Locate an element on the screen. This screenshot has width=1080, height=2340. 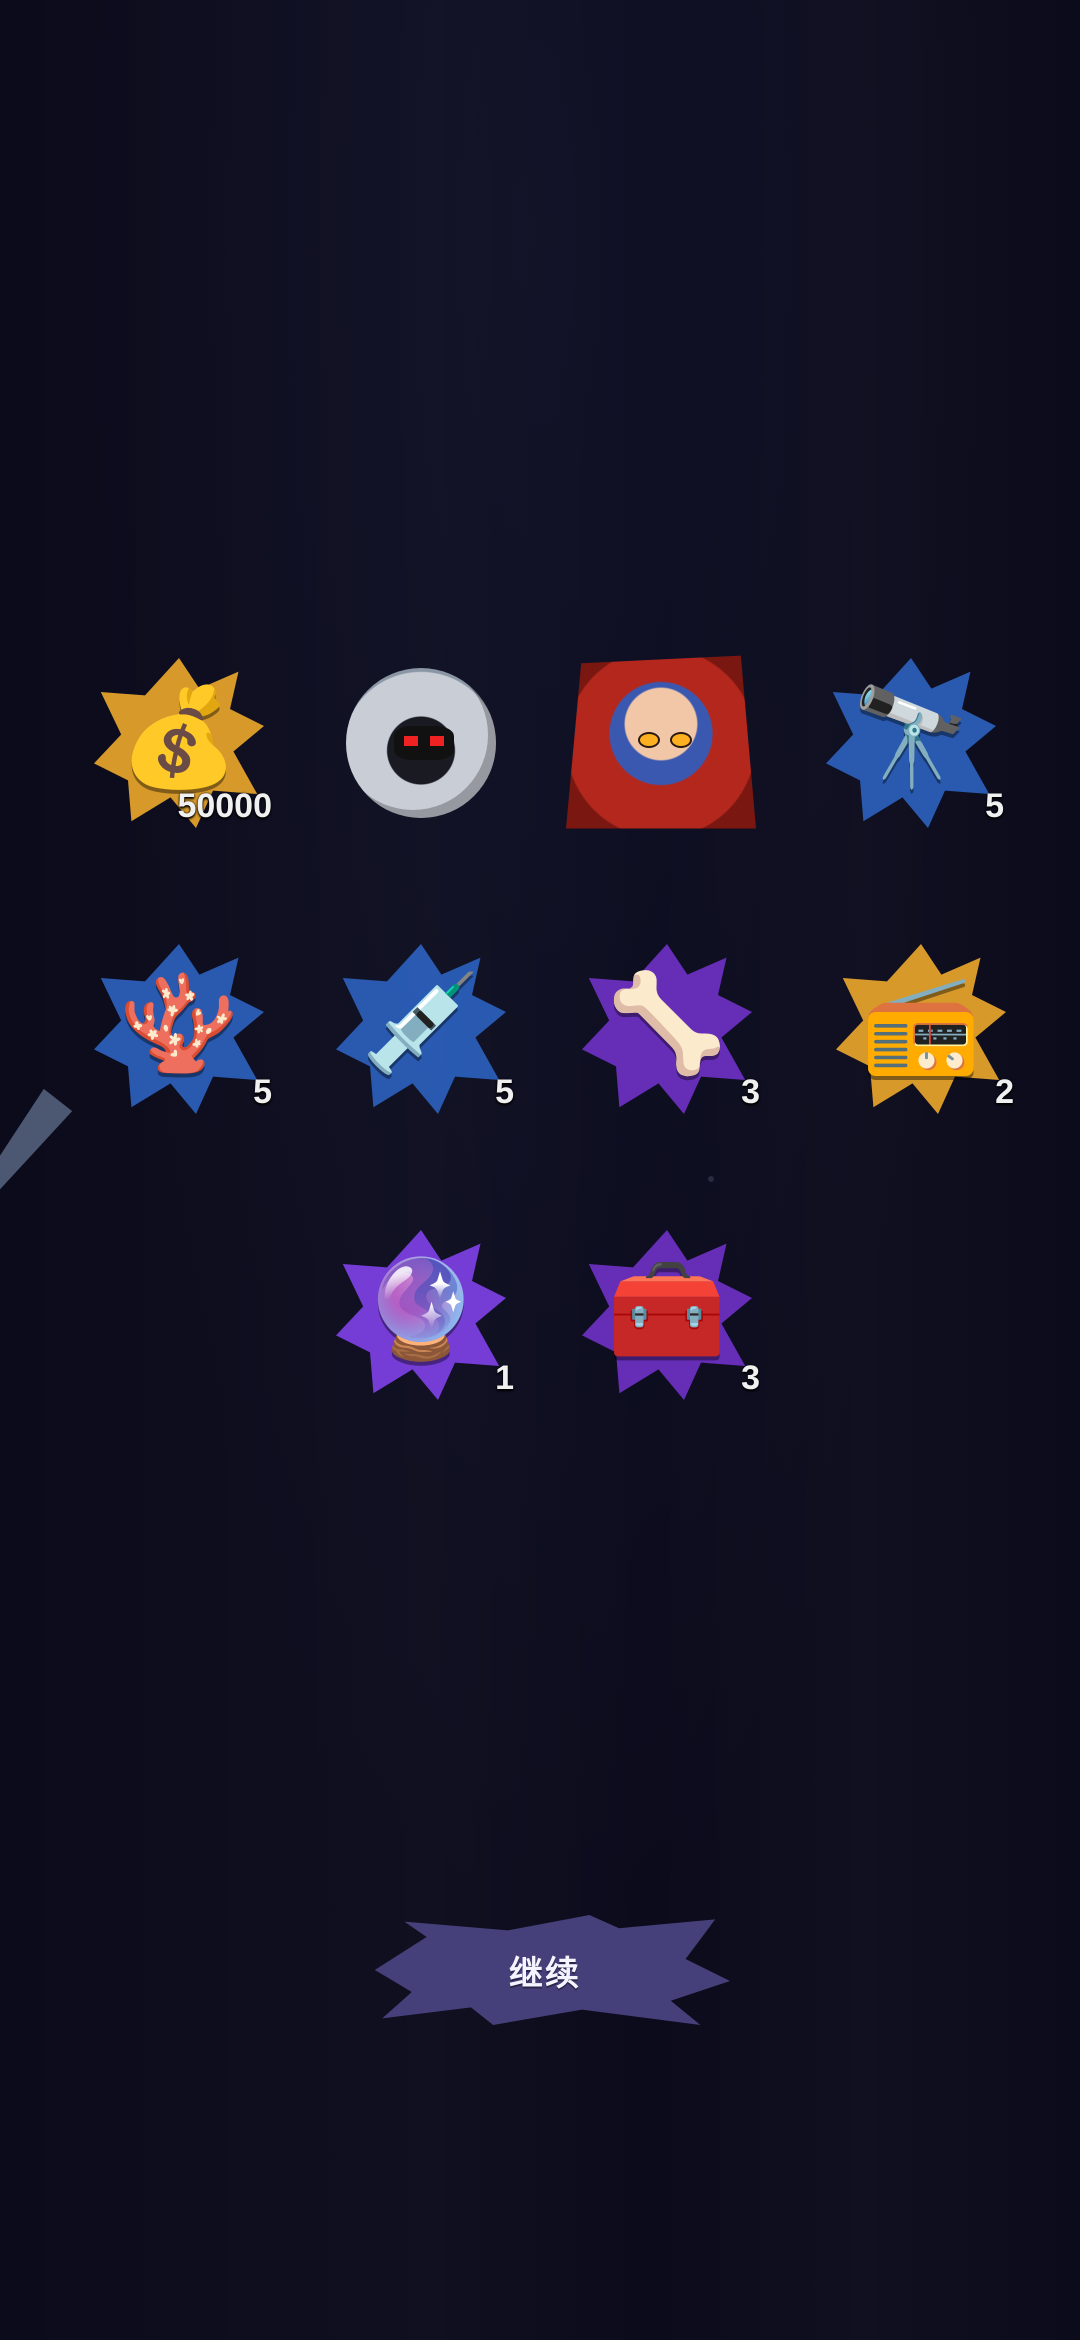
reward-crystal-shell: 🪸 5 is located at coordinates (179, 1029).